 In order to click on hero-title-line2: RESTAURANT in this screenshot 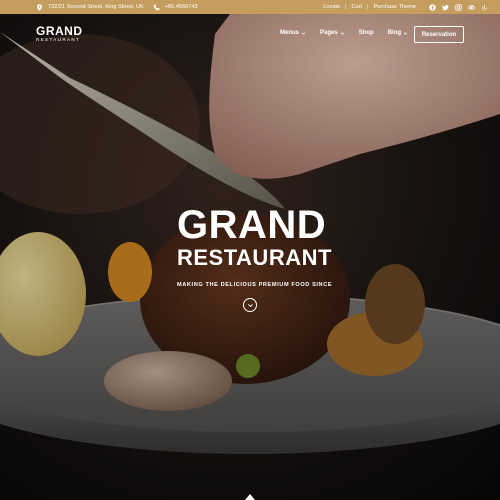, I will do `click(254, 257)`.